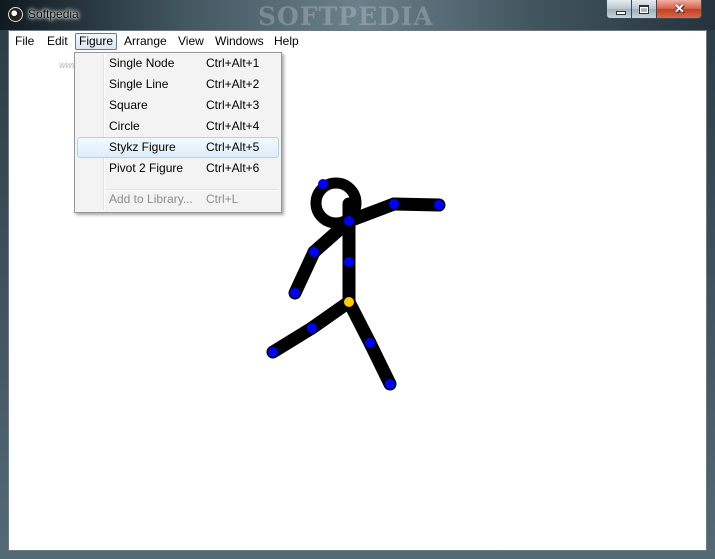 This screenshot has height=559, width=715. I want to click on thigh-left, so click(330, 315).